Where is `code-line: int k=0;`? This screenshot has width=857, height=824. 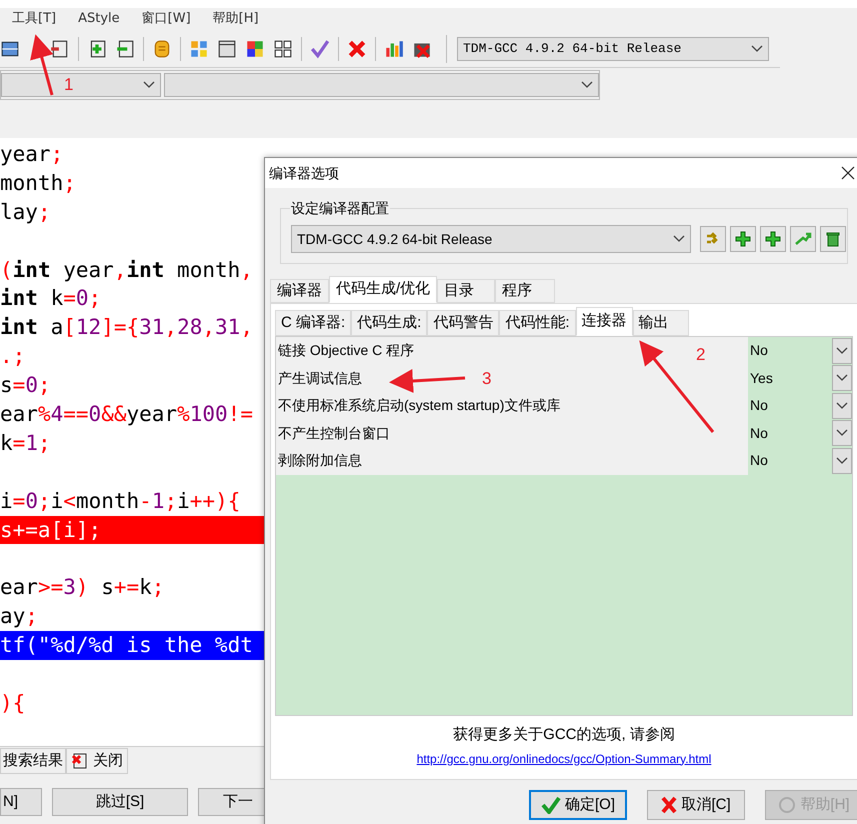
code-line: int k=0; is located at coordinates (51, 298).